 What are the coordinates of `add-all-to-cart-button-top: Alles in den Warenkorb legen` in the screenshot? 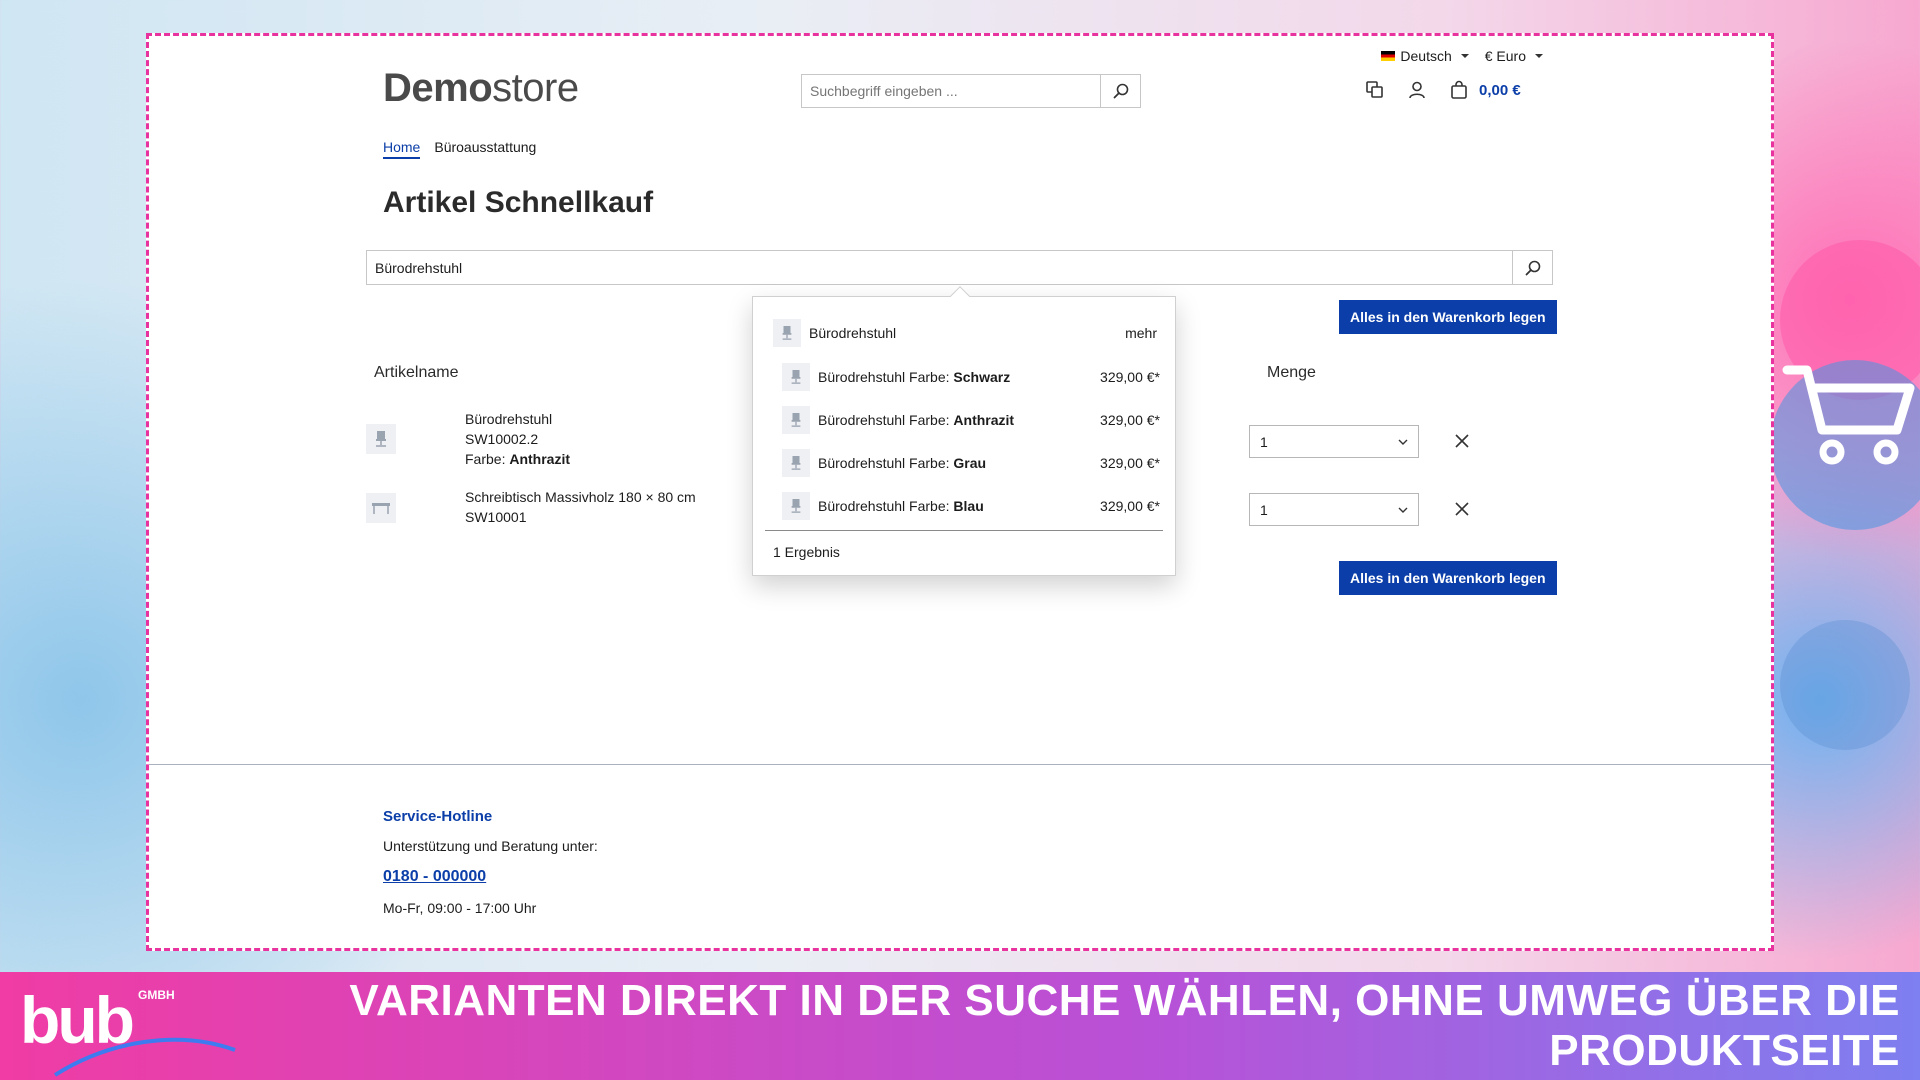 It's located at (1448, 317).